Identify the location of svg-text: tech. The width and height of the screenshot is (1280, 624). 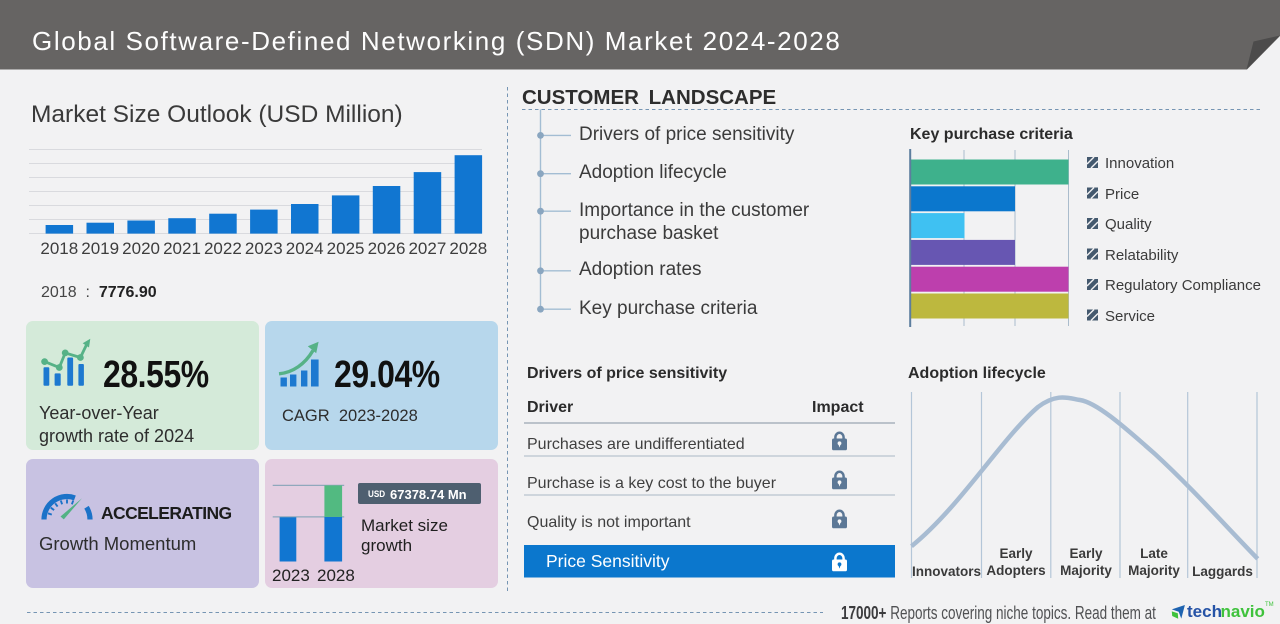
(1204, 611).